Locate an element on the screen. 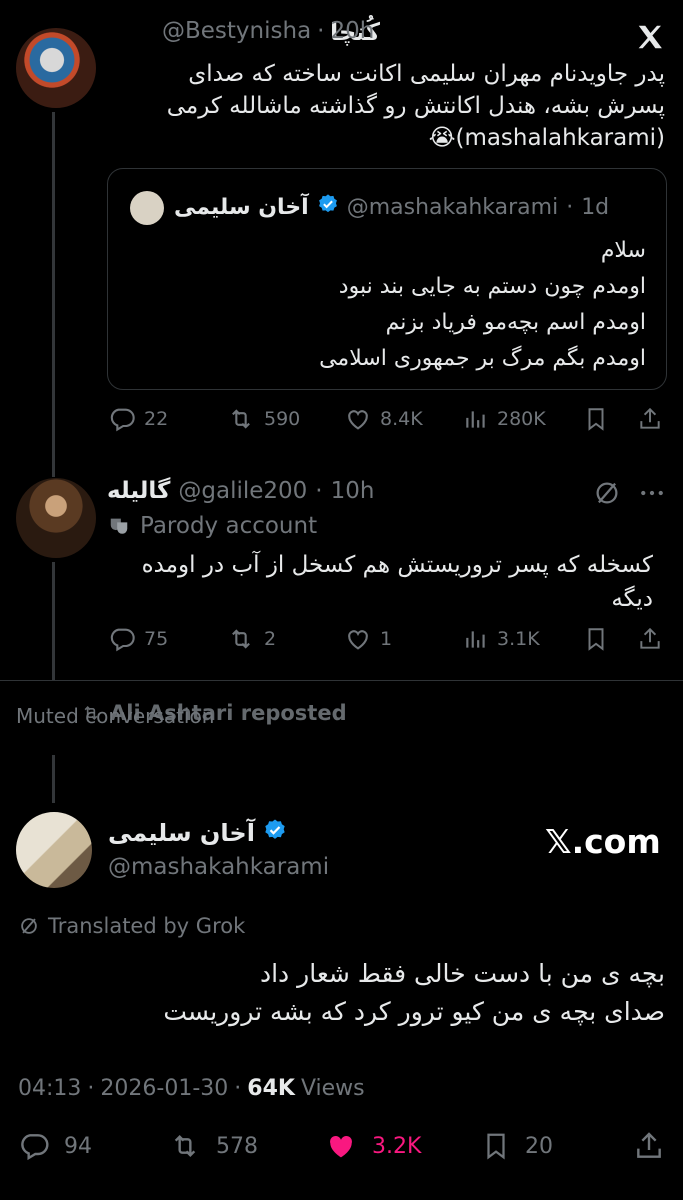 The width and height of the screenshot is (683, 1200). like-button: 8.4K is located at coordinates (383, 419).